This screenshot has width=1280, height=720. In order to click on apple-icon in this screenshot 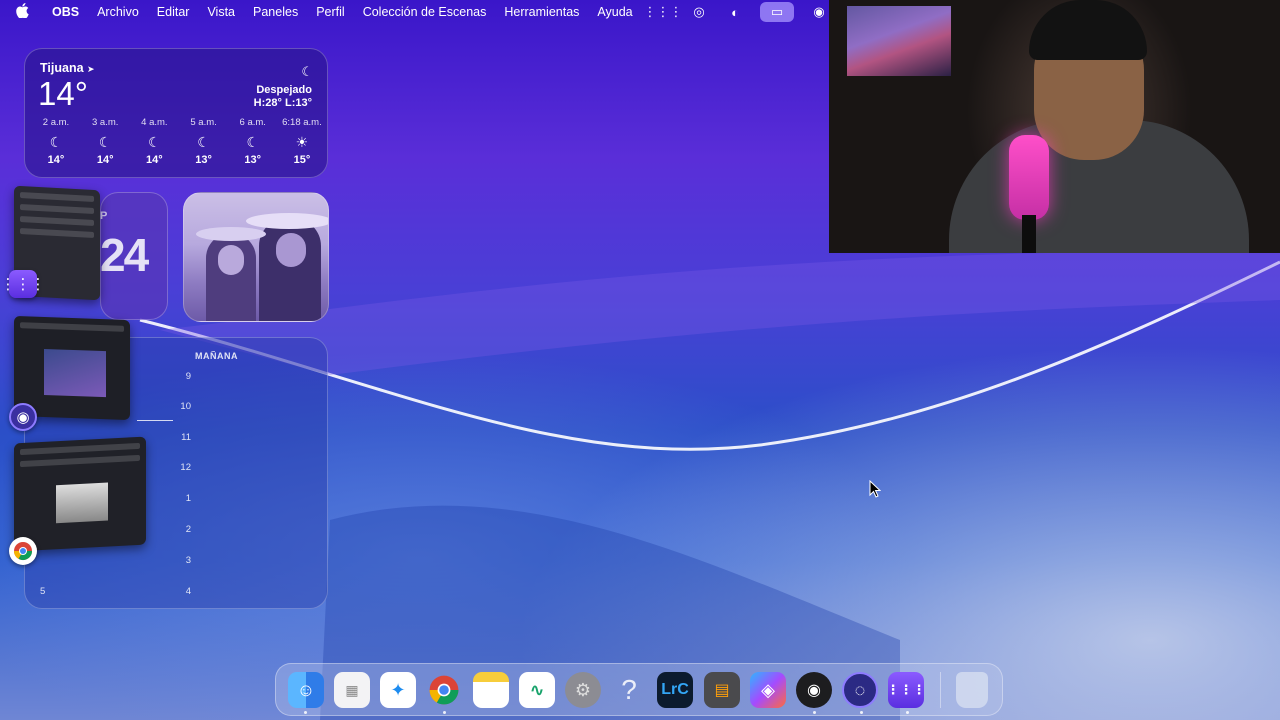, I will do `click(23, 12)`.